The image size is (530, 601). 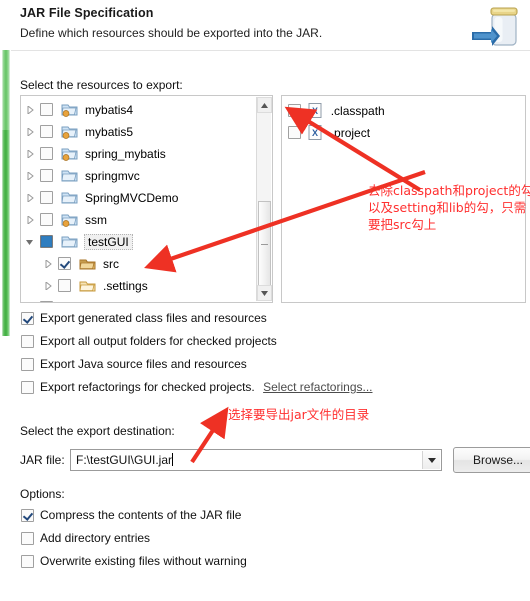 What do you see at coordinates (264, 293) in the screenshot?
I see `scroll-down-icon` at bounding box center [264, 293].